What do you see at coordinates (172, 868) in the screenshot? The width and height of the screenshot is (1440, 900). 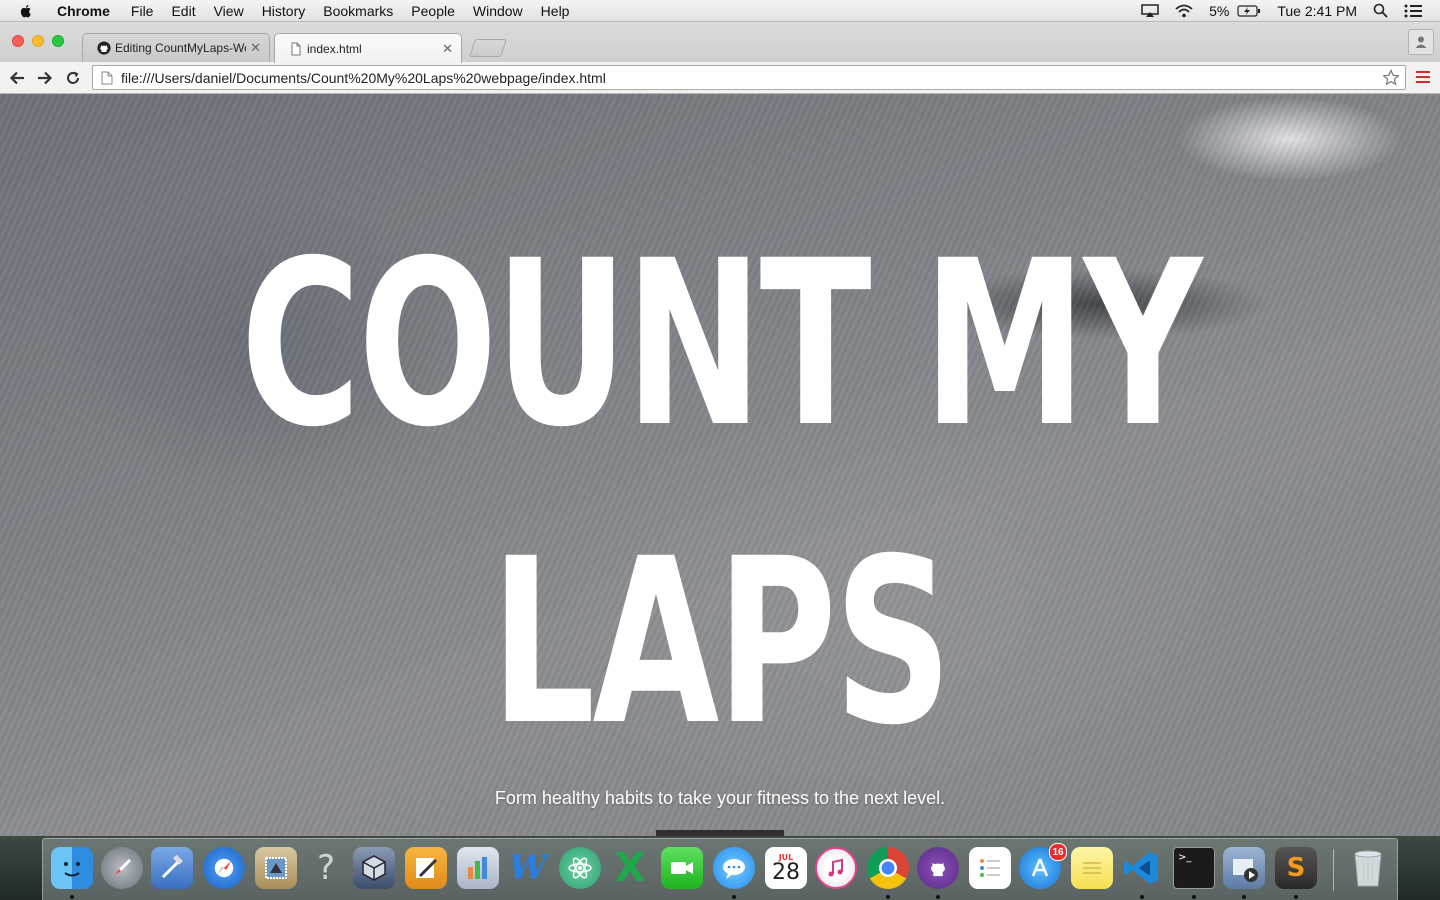 I see `xcode-icon` at bounding box center [172, 868].